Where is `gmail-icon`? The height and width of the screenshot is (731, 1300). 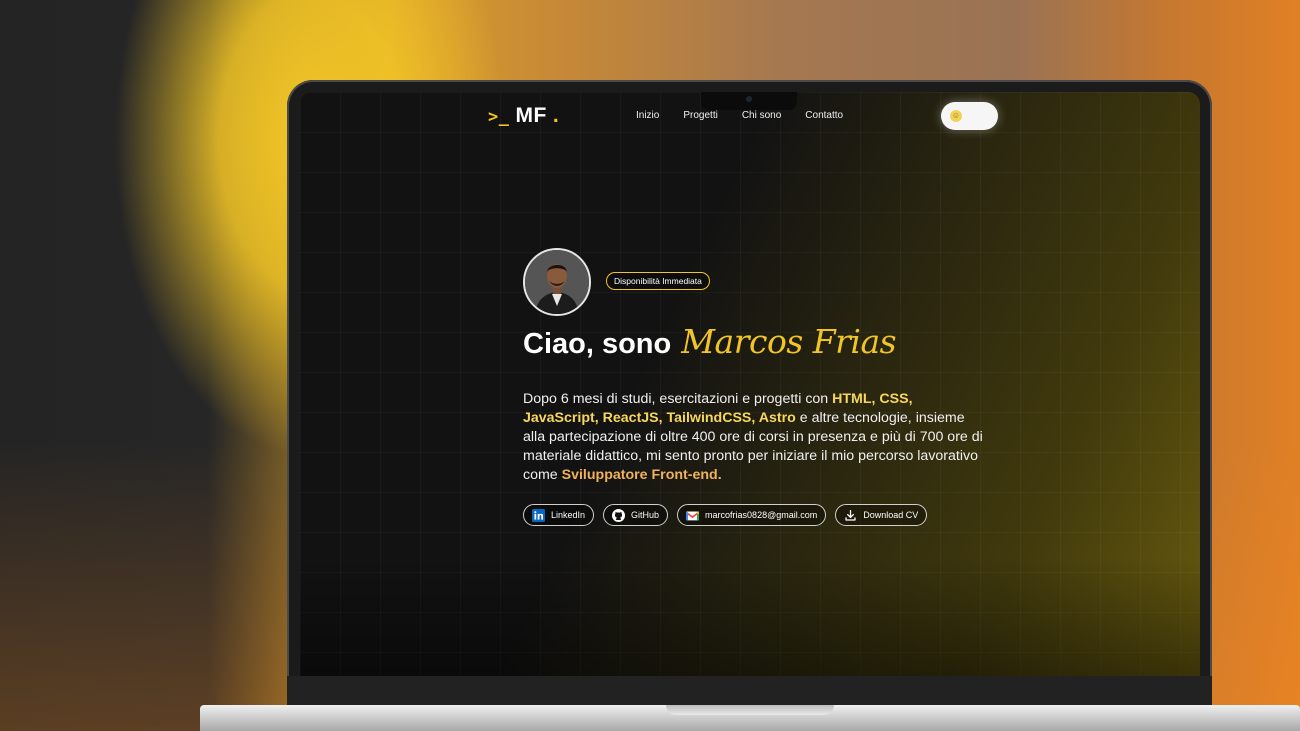
gmail-icon is located at coordinates (693, 515).